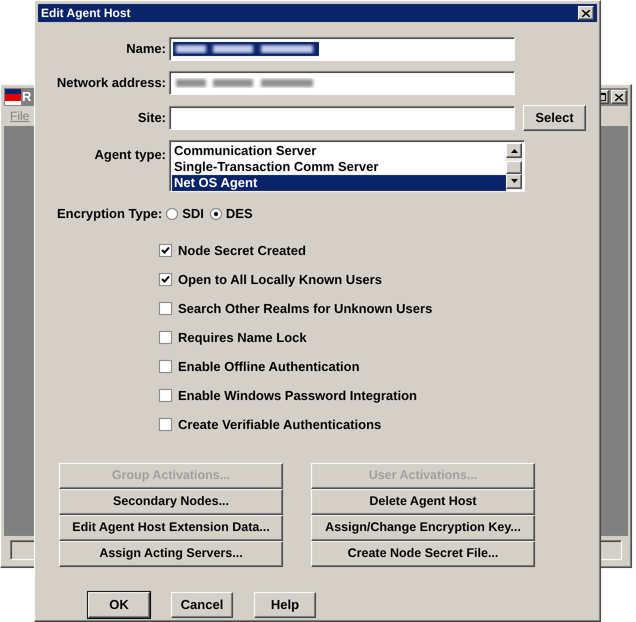 Image resolution: width=636 pixels, height=622 pixels. What do you see at coordinates (339, 151) in the screenshot?
I see `list-item: Communication Server` at bounding box center [339, 151].